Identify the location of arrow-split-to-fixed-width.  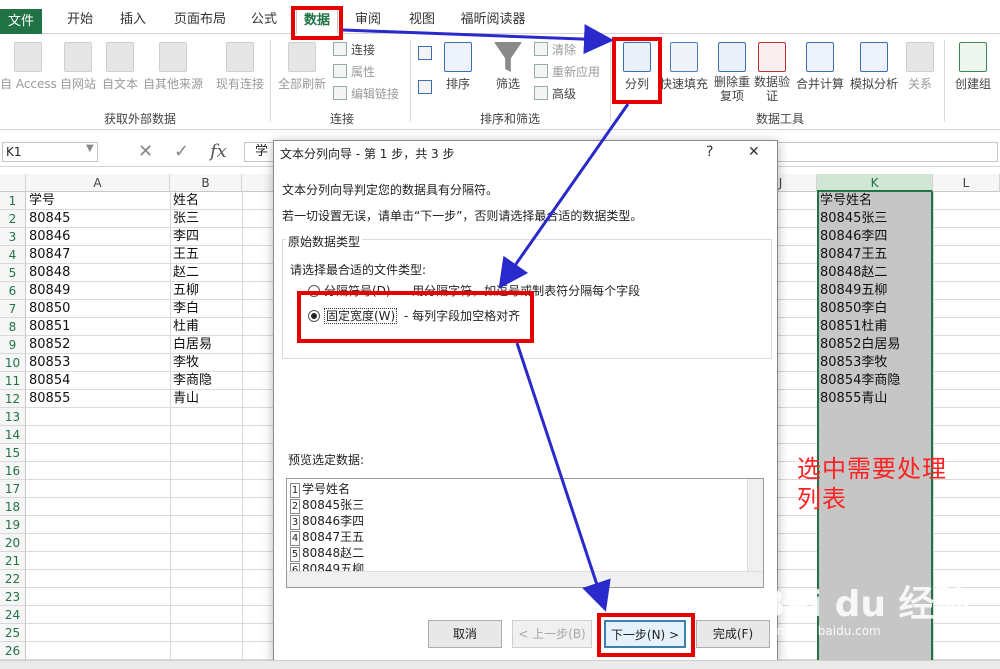
(564, 196).